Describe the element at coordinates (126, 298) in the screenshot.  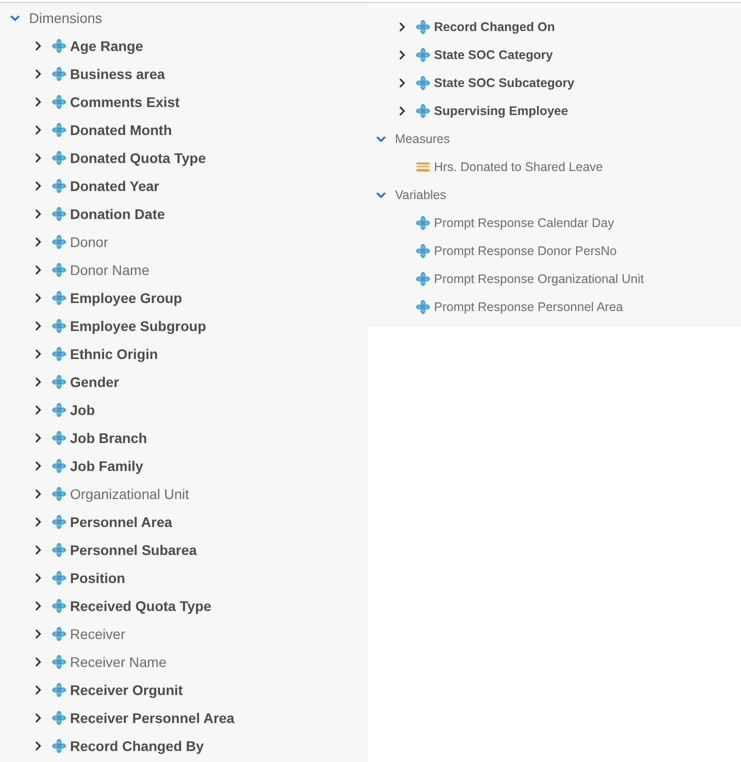
I see `field-name: Employee Group` at that location.